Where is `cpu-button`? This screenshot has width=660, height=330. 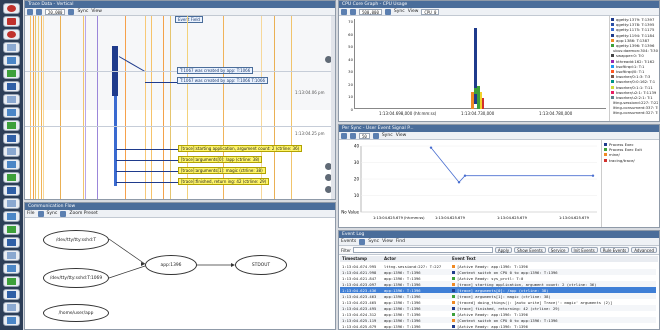 cpu-button is located at coordinates (11, 307).